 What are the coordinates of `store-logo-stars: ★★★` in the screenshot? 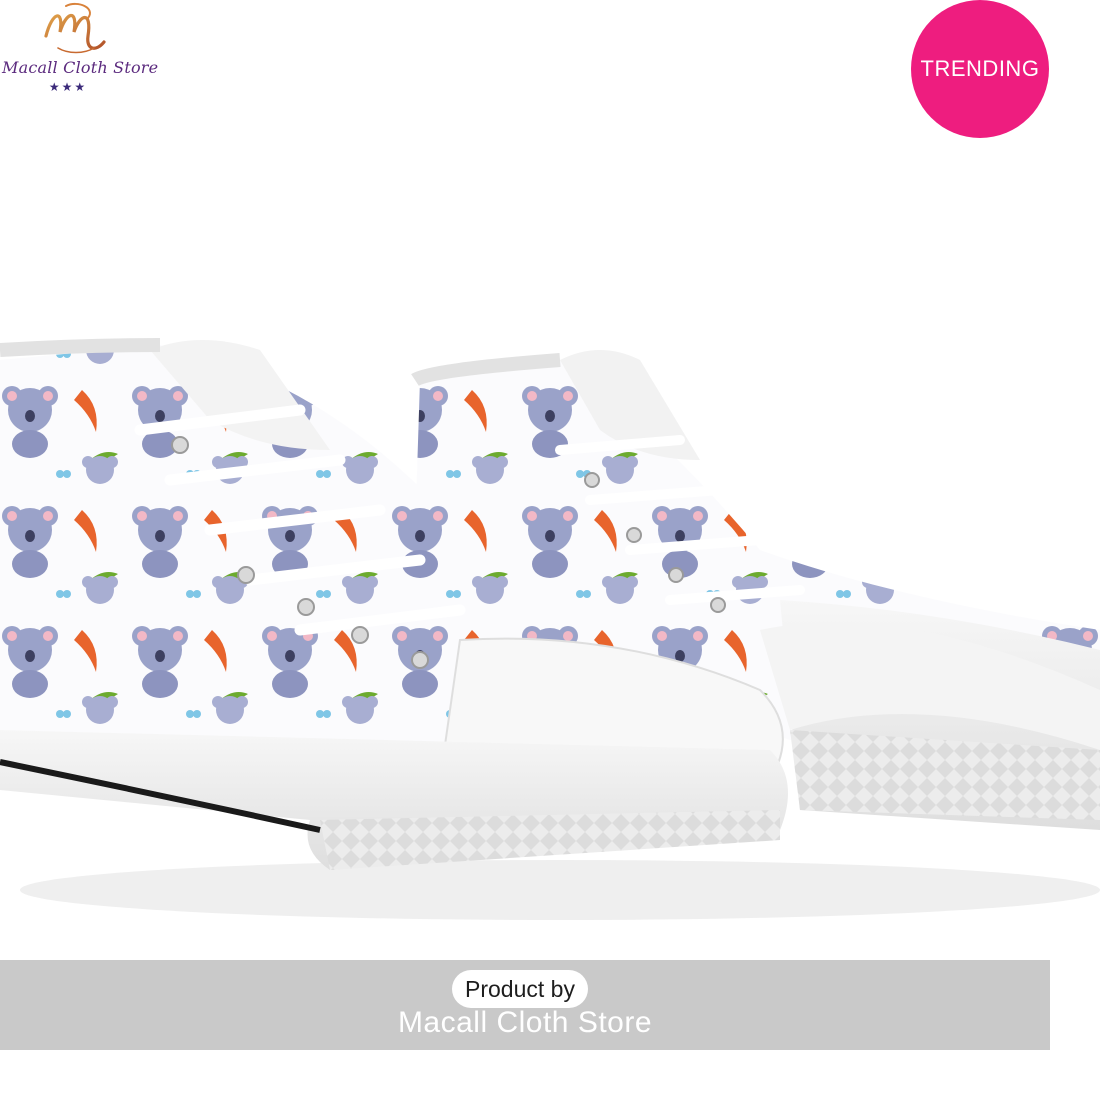 It's located at (68, 87).